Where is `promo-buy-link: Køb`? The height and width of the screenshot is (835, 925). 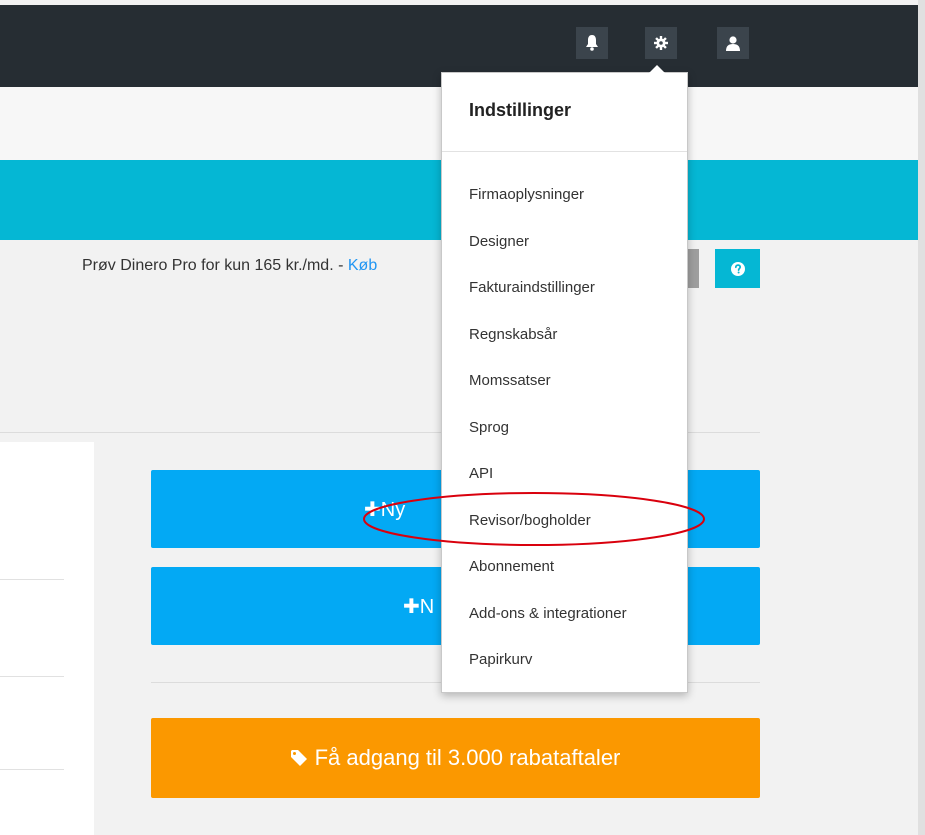
promo-buy-link: Køb is located at coordinates (362, 265).